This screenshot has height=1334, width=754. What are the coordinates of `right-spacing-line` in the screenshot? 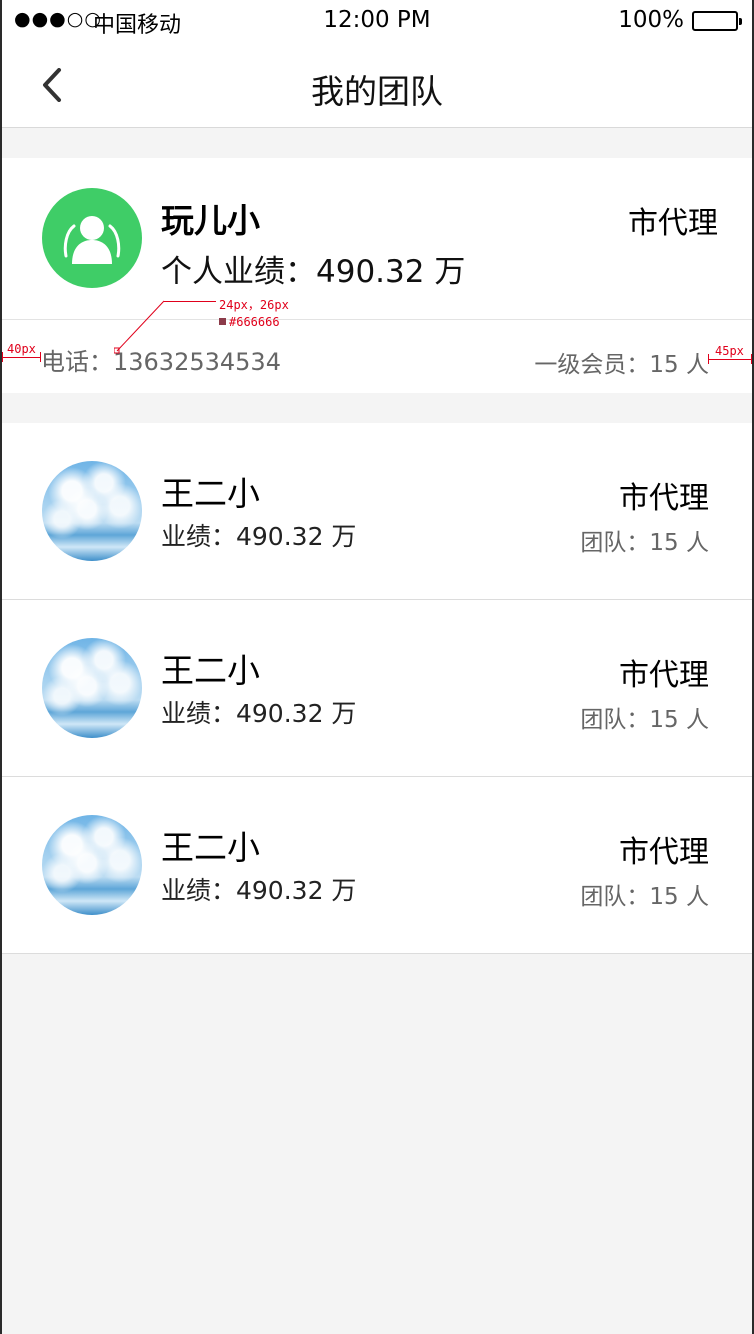 It's located at (730, 359).